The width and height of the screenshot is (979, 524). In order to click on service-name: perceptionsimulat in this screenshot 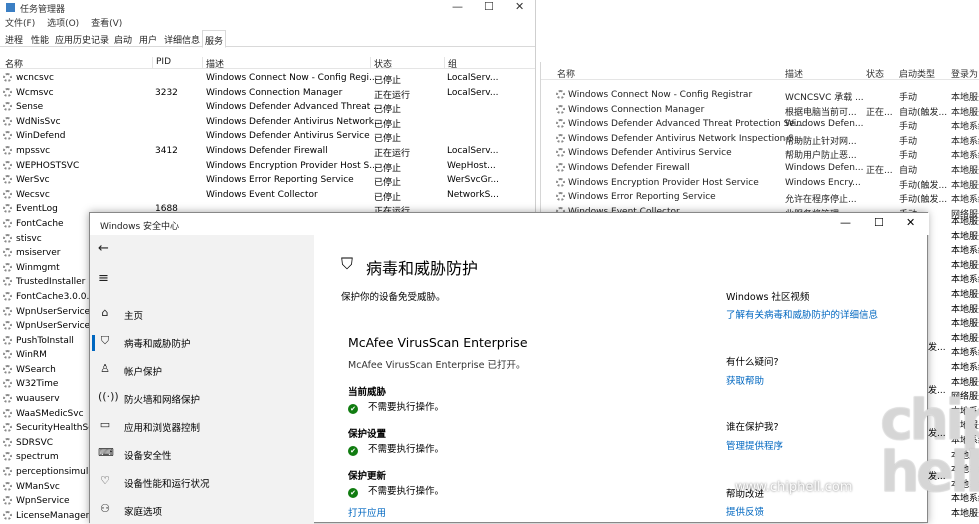, I will do `click(57, 472)`.